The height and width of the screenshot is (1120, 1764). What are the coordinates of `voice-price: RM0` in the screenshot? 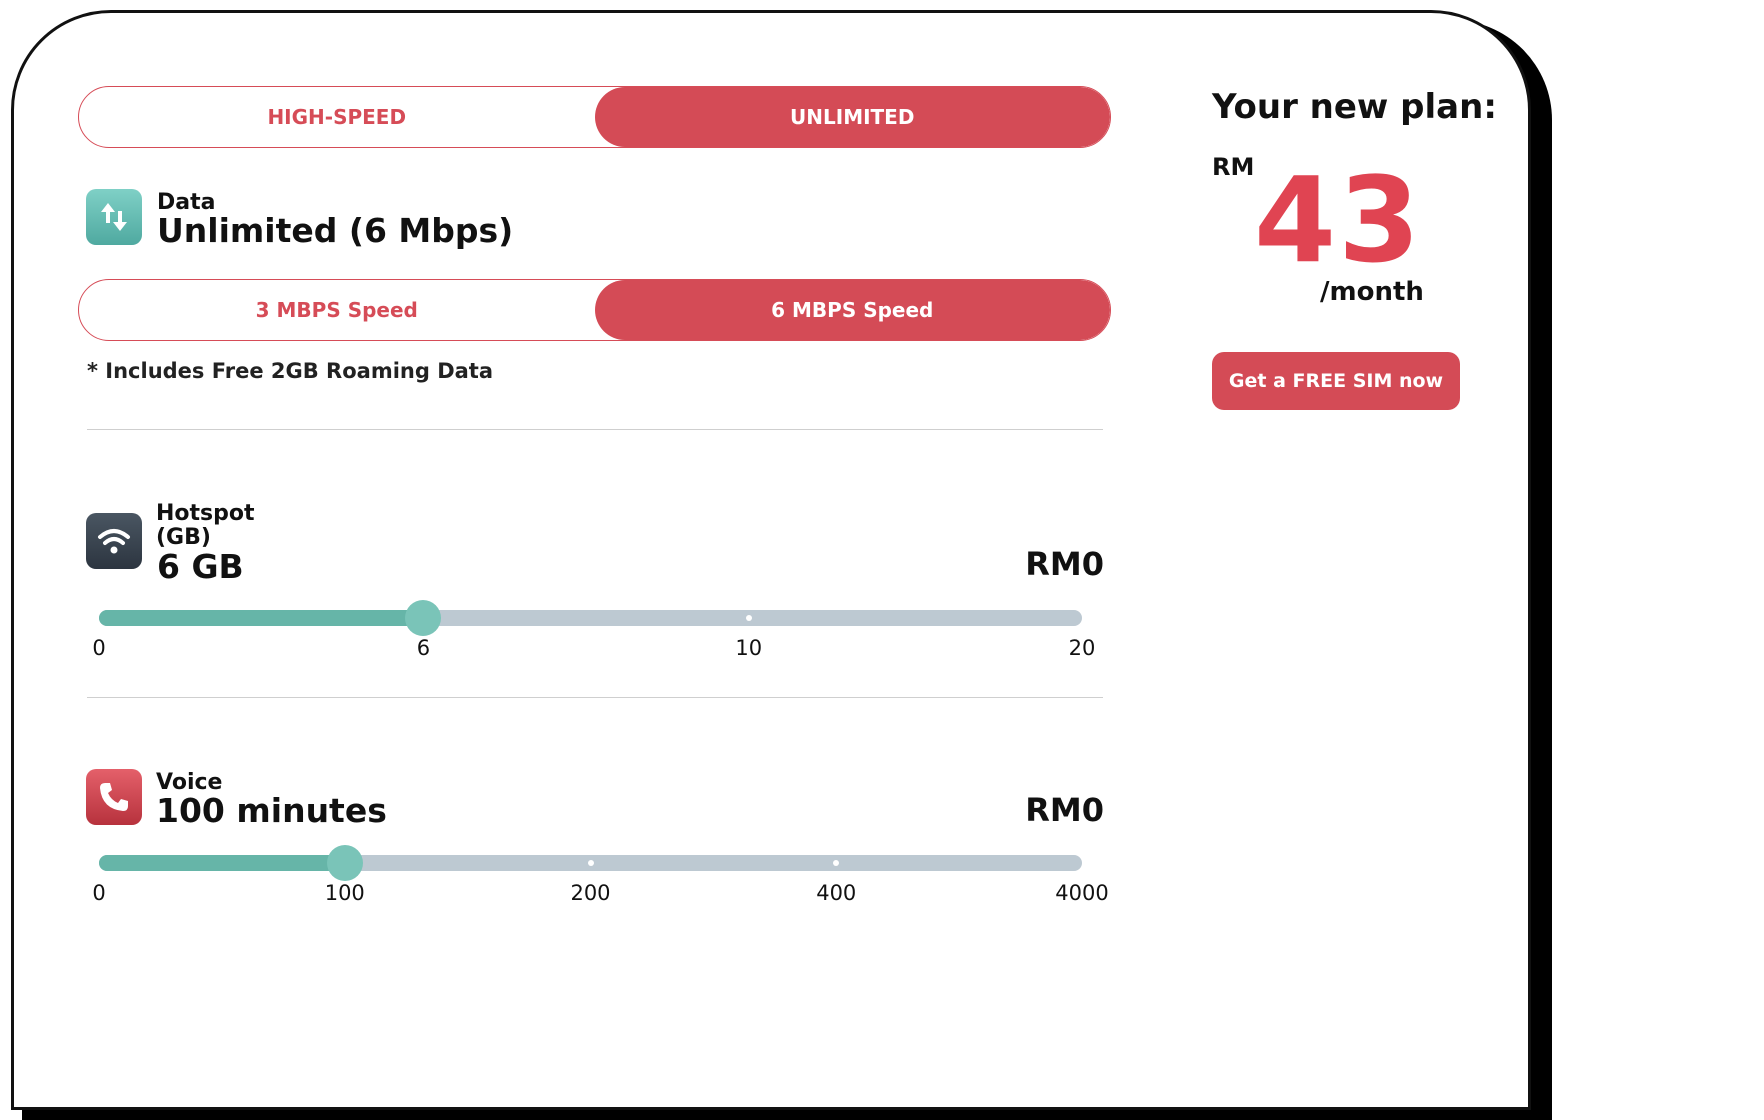 It's located at (1064, 810).